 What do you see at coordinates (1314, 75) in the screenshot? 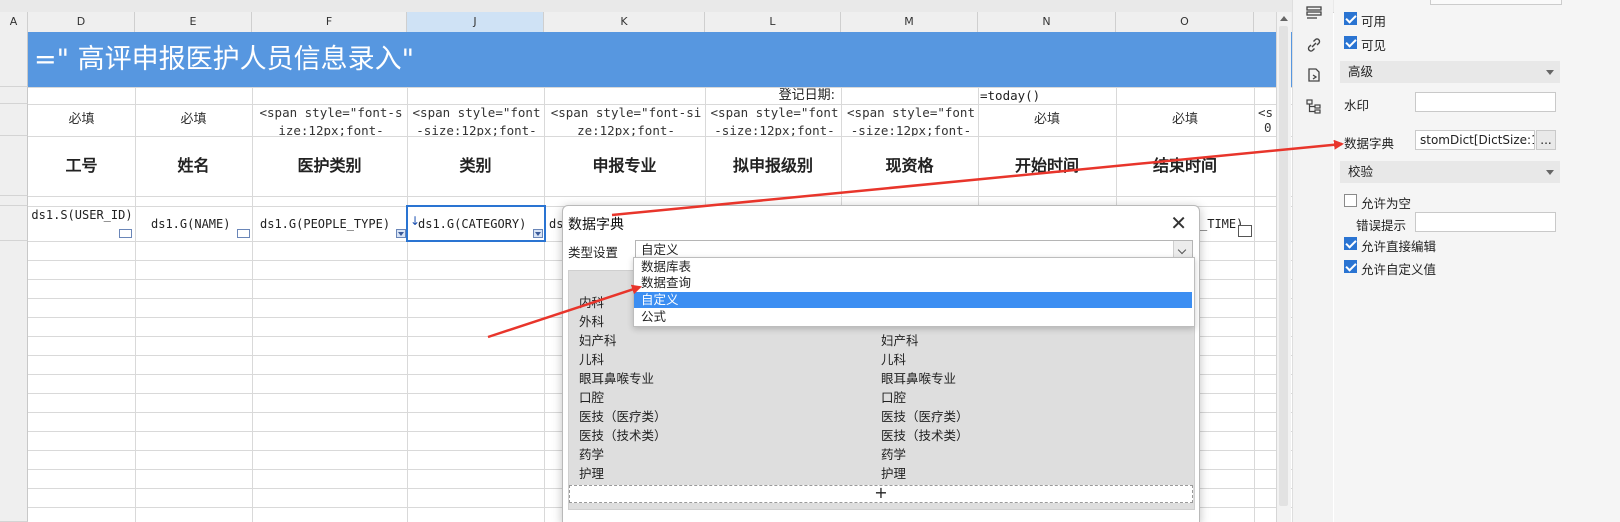
I see `copy-file-icon` at bounding box center [1314, 75].